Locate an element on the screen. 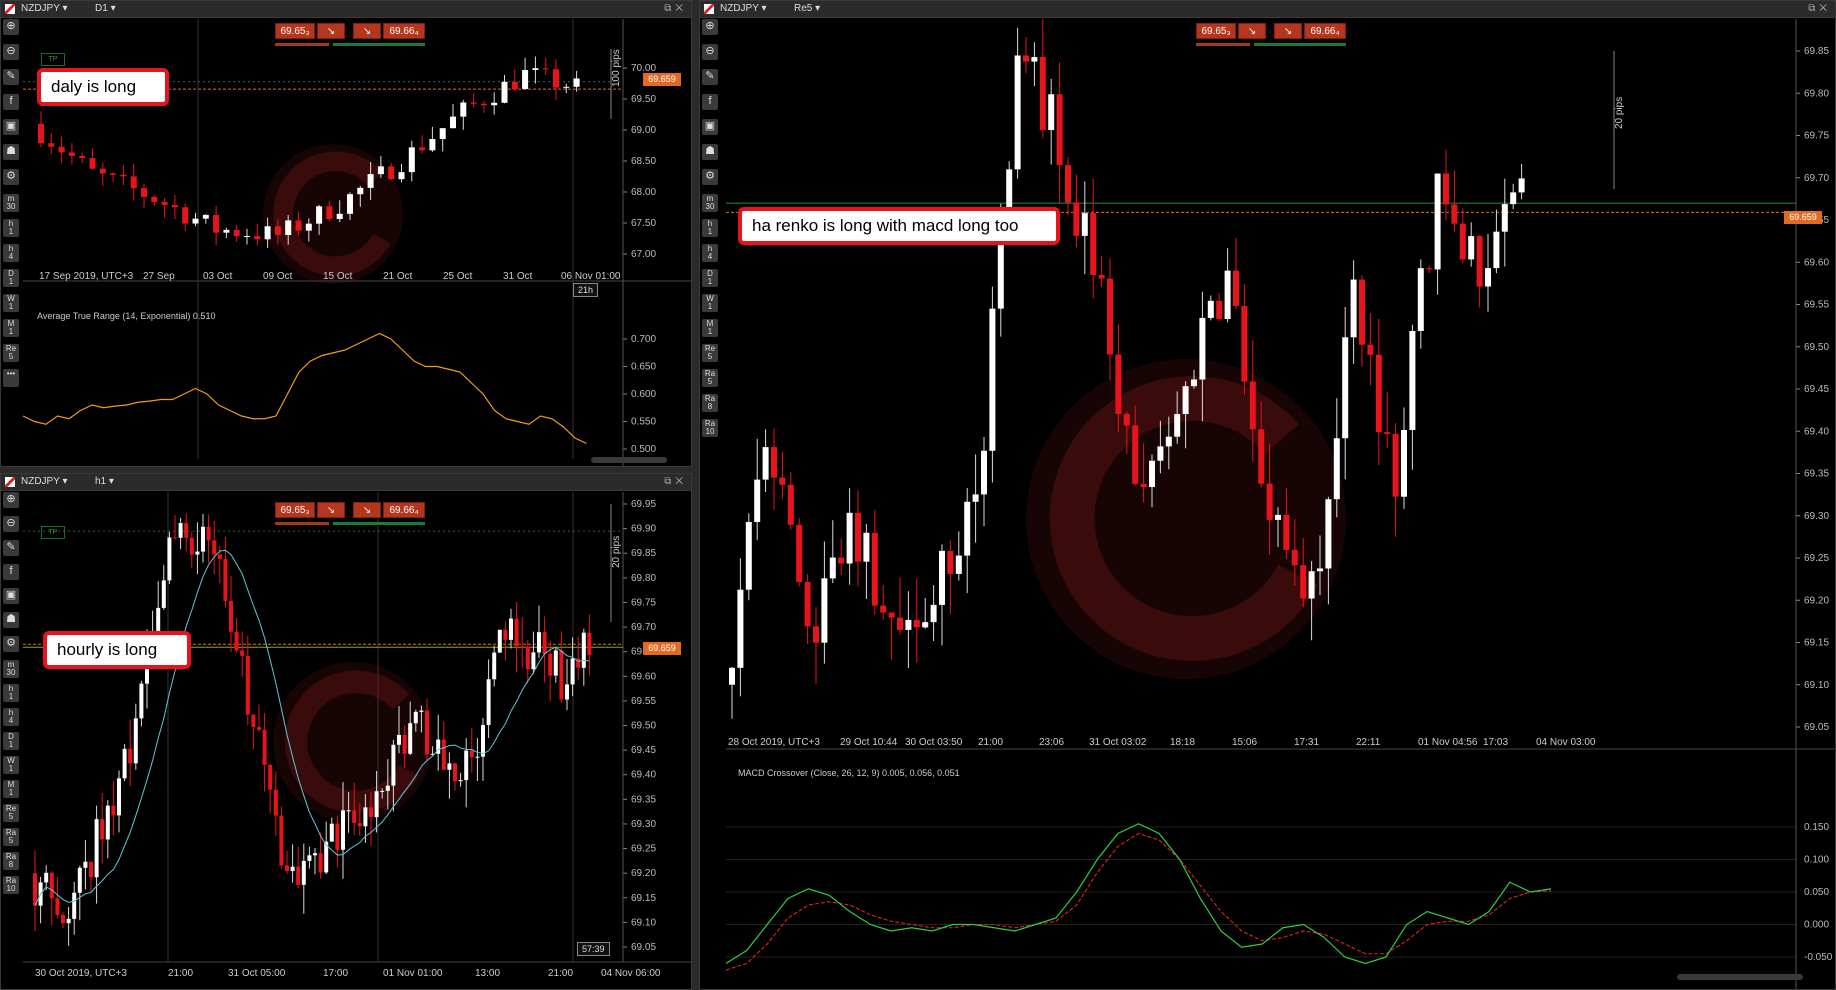 The image size is (1836, 990). timeframe--button: ••• is located at coordinates (11, 378).